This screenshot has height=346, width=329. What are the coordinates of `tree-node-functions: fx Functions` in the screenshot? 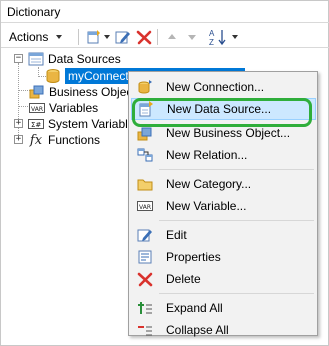 It's located at (64, 140).